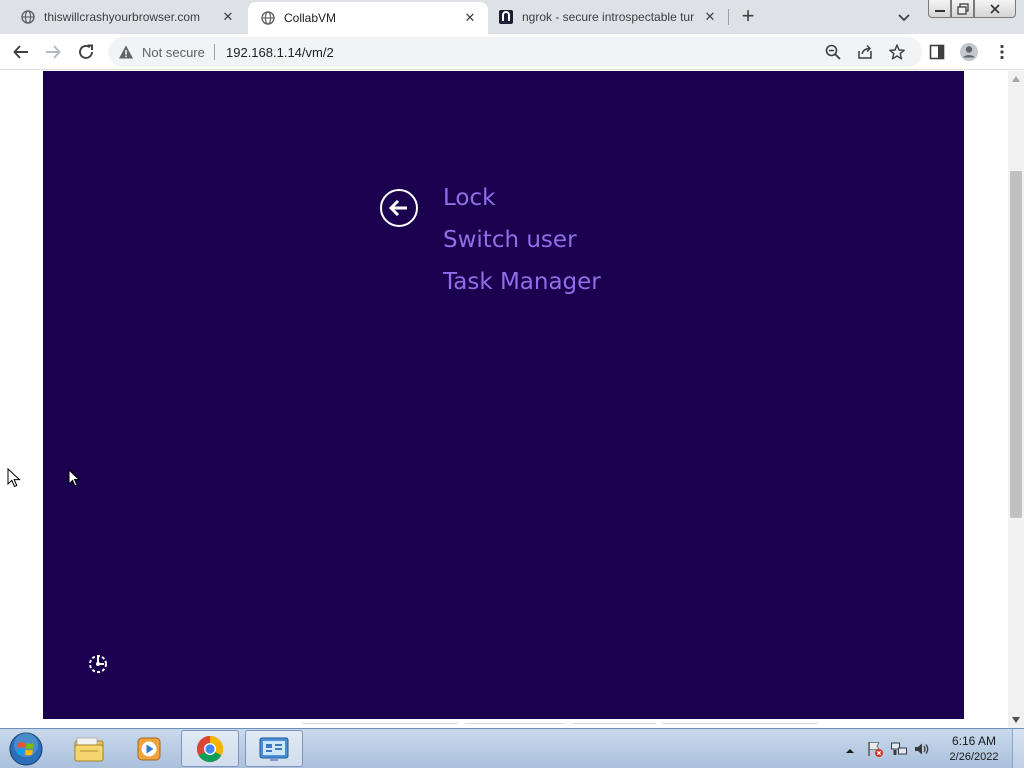 Image resolution: width=1024 pixels, height=768 pixels. What do you see at coordinates (310, 18) in the screenshot?
I see `tab-title: CollabVM` at bounding box center [310, 18].